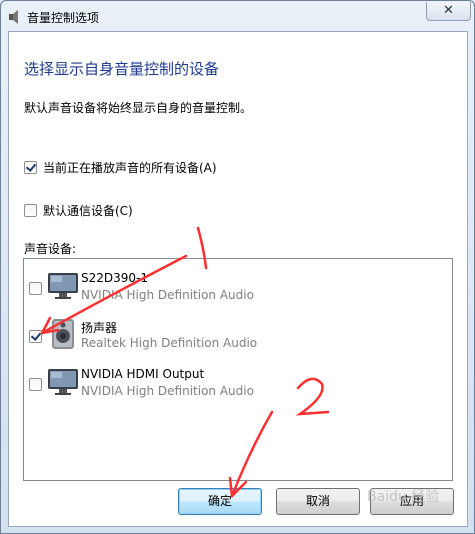 Image resolution: width=475 pixels, height=534 pixels. Describe the element at coordinates (50, 249) in the screenshot. I see `sound-devices-label: 声音设备:` at that location.